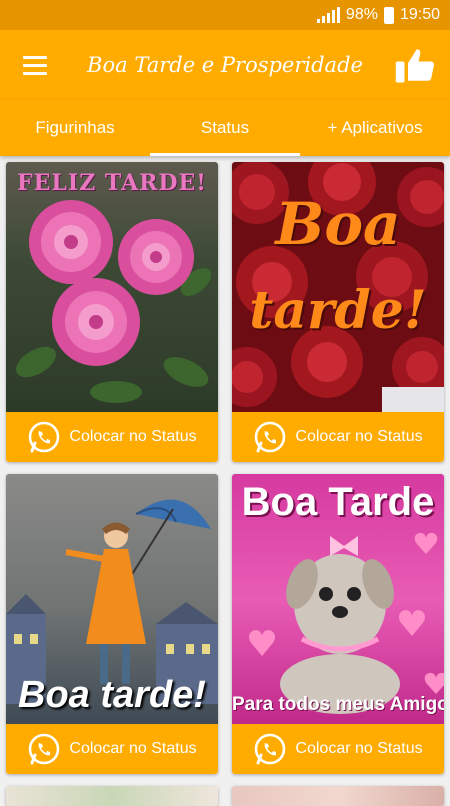  I want to click on hamburger-icon, so click(35, 57).